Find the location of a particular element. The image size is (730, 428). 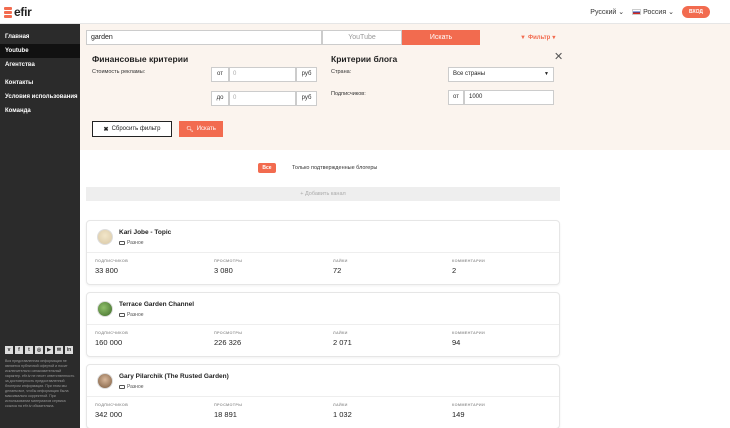

logo: efir is located at coordinates (18, 12).